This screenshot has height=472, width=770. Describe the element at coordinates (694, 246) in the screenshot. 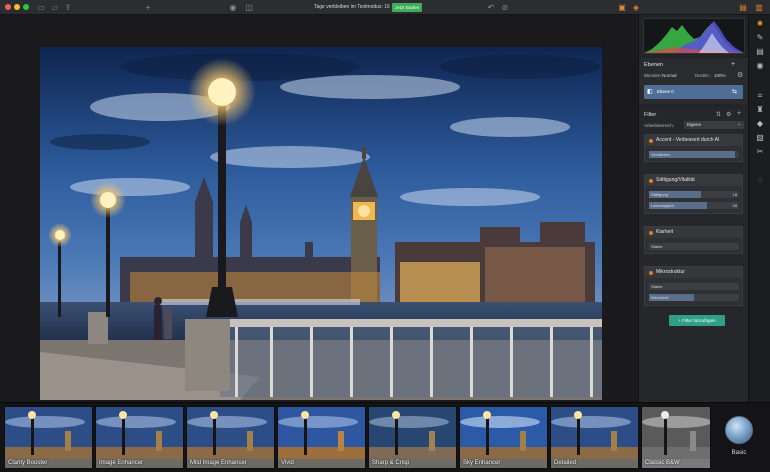

I see `clarity-strength-slider: Stärke` at that location.